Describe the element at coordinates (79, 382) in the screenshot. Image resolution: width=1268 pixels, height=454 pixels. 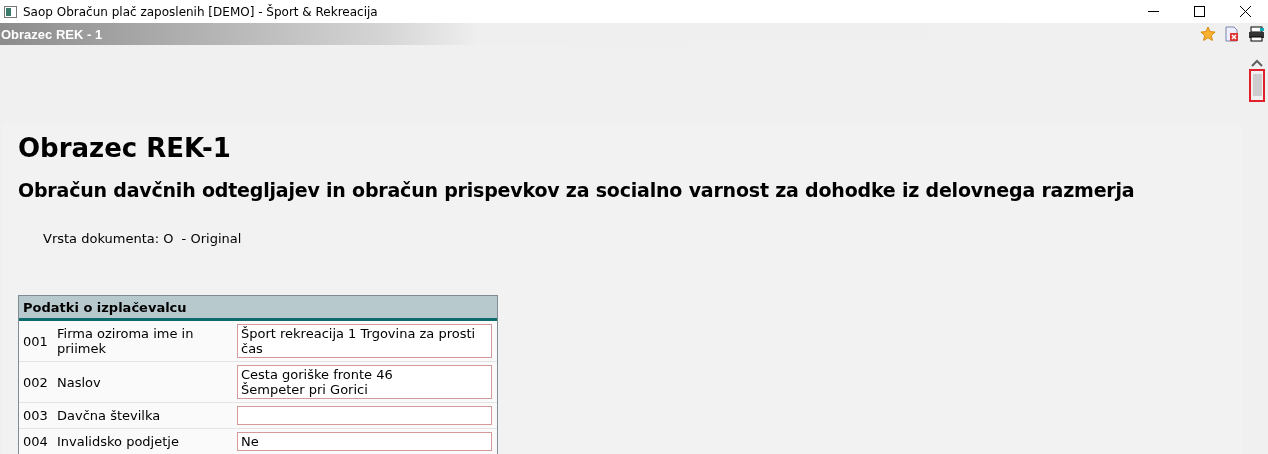
I see `field-label: Naslov` at that location.